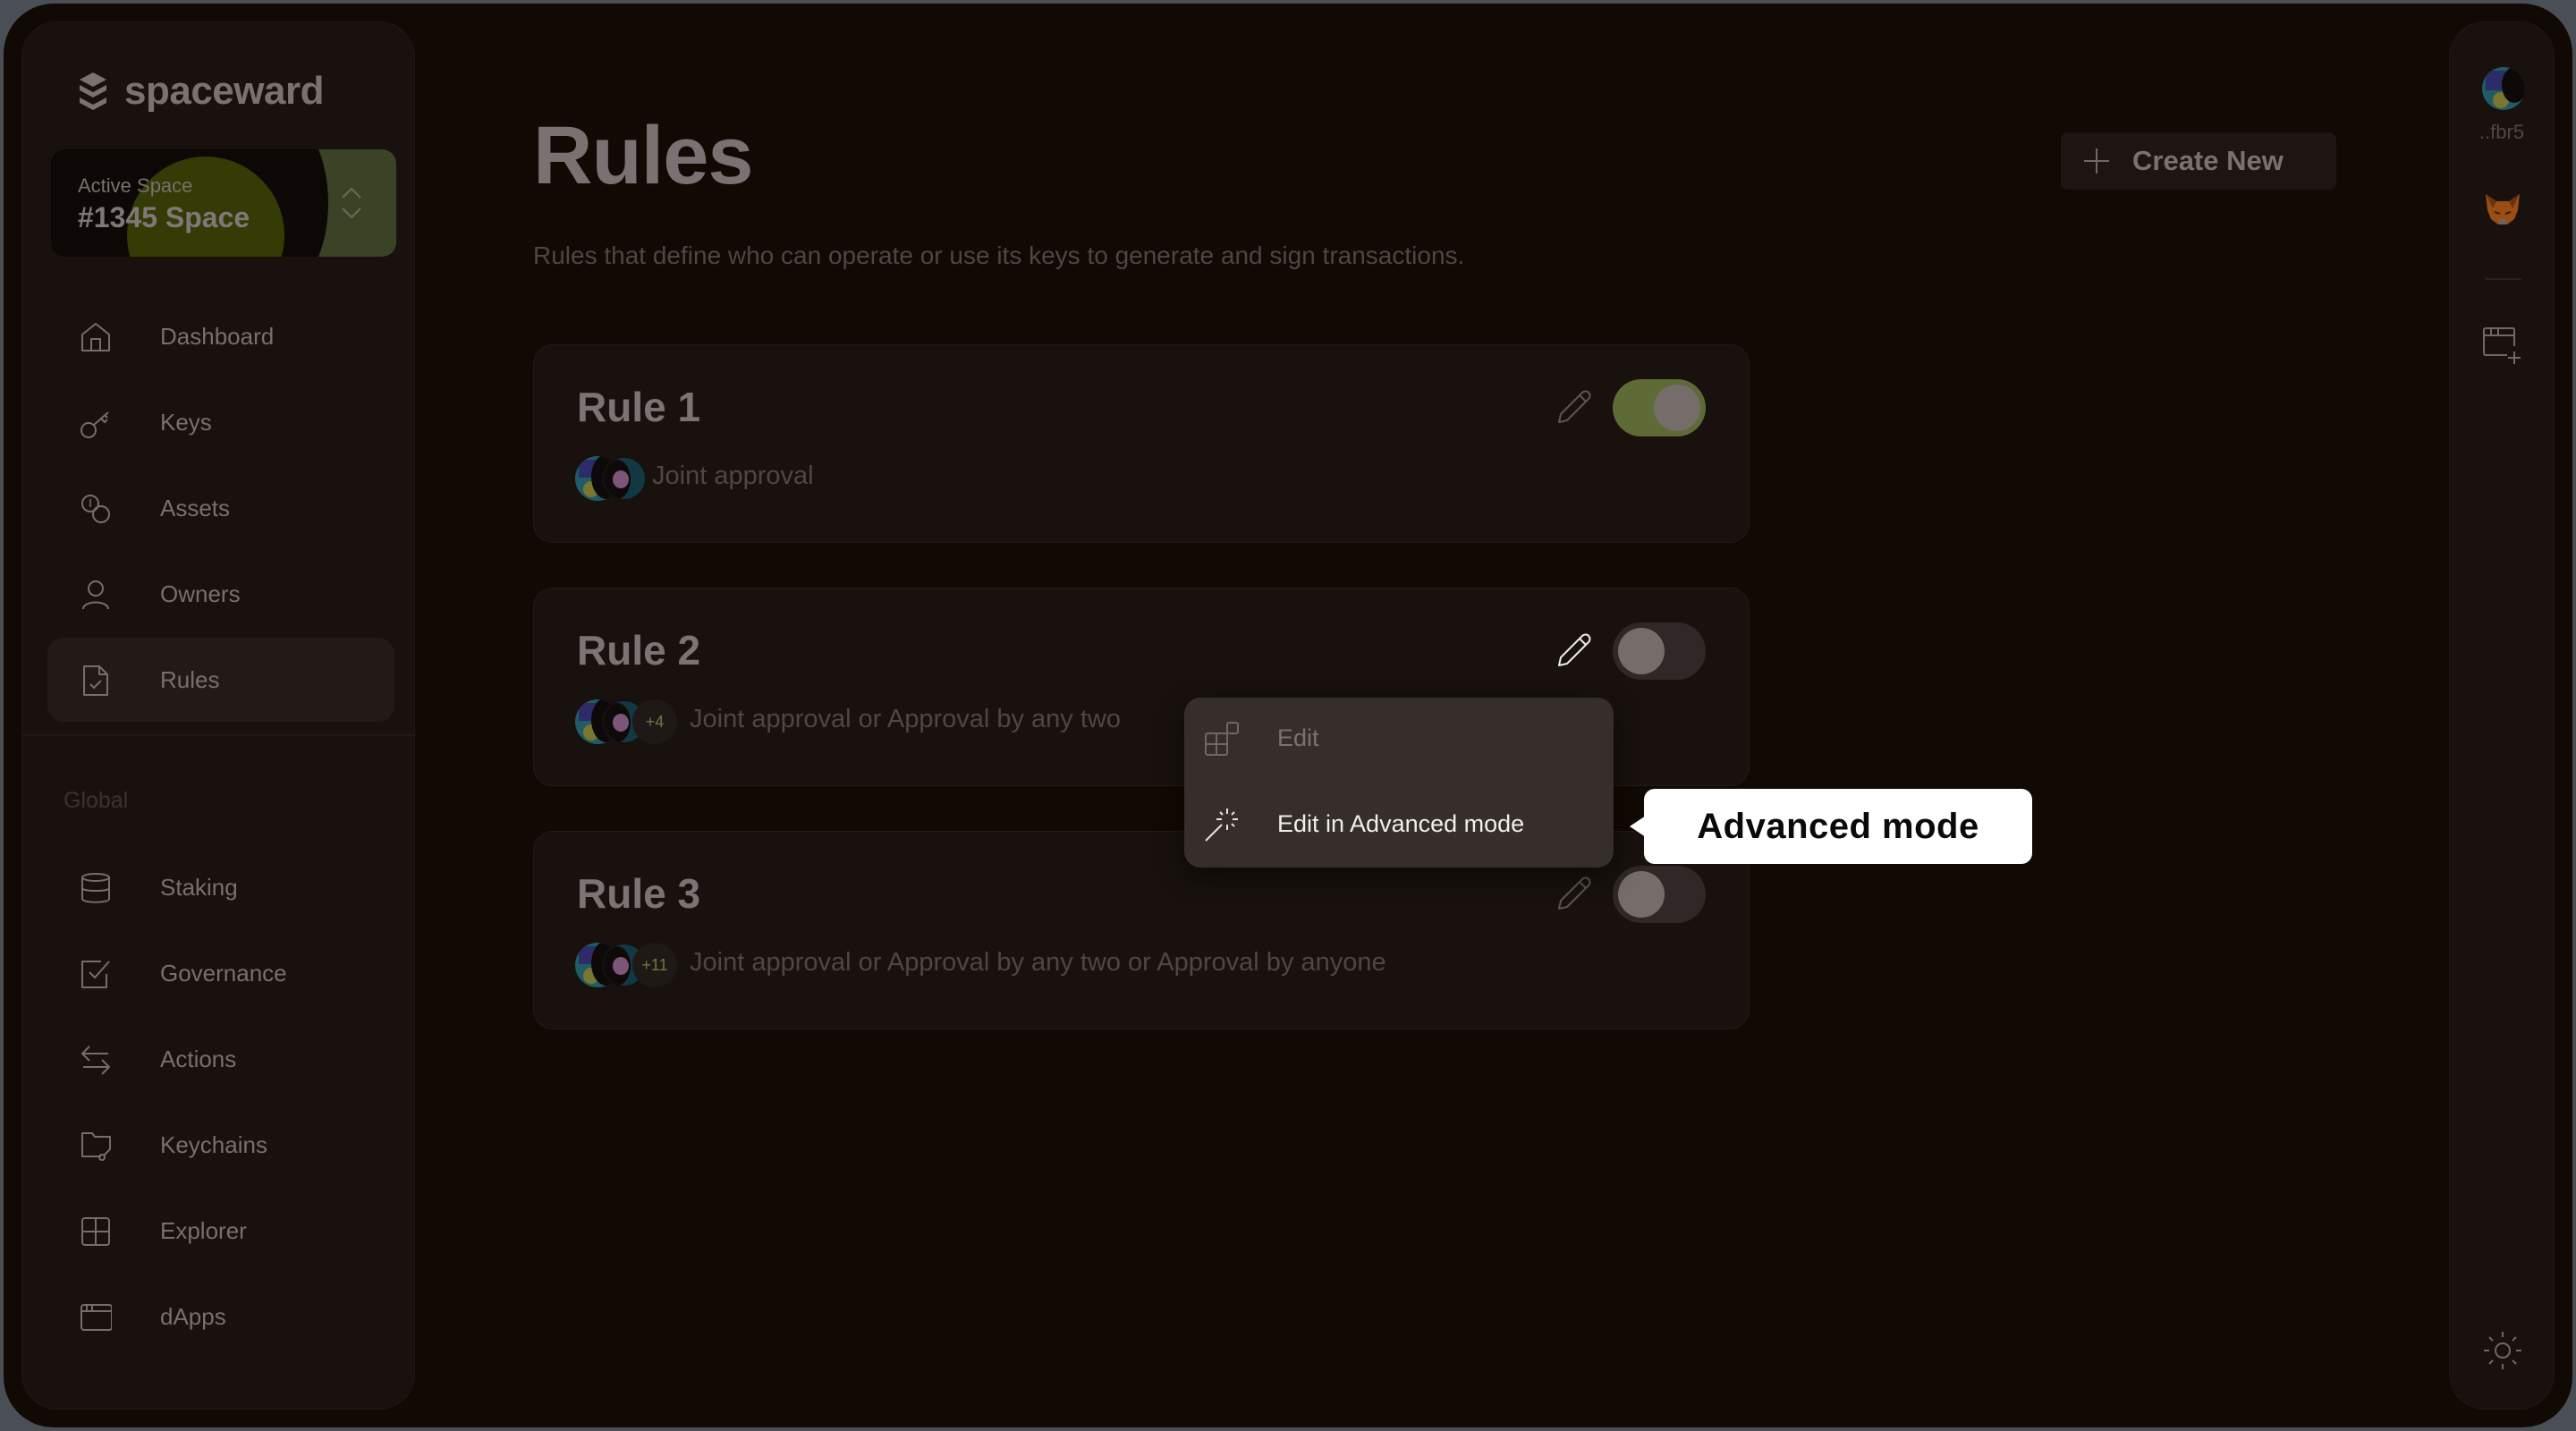 The height and width of the screenshot is (1431, 2576). What do you see at coordinates (905, 719) in the screenshot?
I see `rule-description: Joint approval or Approval by any two` at bounding box center [905, 719].